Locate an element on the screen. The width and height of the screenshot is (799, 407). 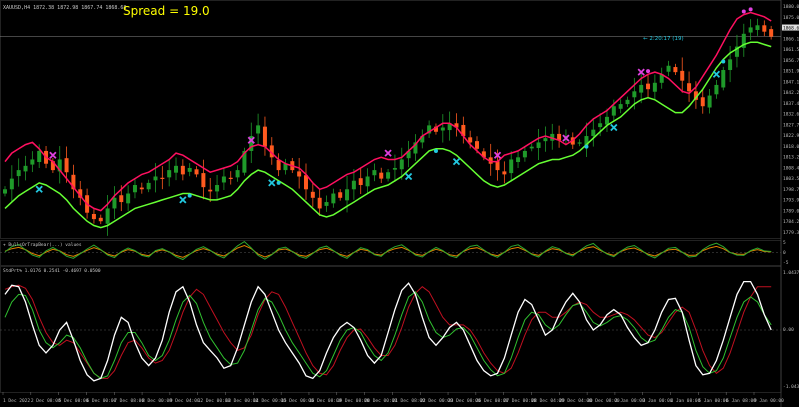
y-tick-label: 1827.75 is located at coordinates (791, 125).